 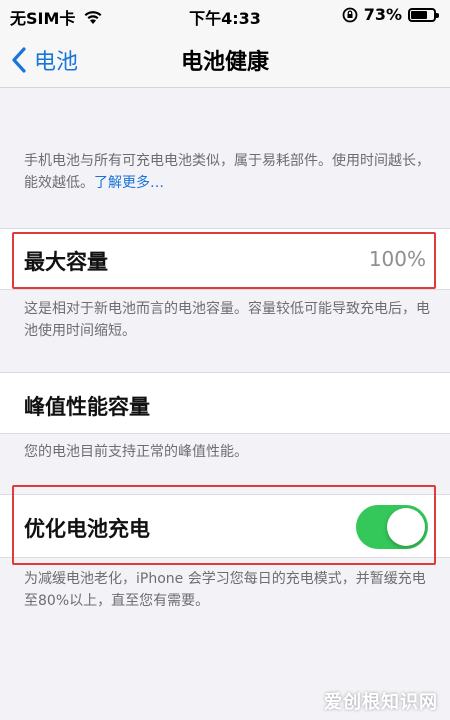 What do you see at coordinates (87, 407) in the screenshot?
I see `peak-performance-label: 峰值性能容量` at bounding box center [87, 407].